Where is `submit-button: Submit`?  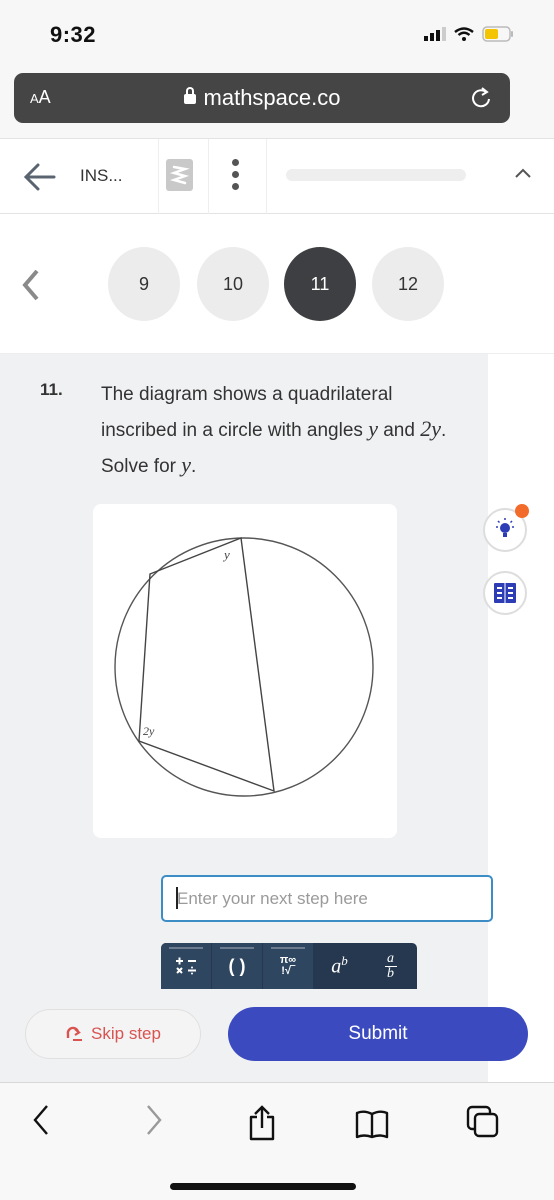
submit-button: Submit is located at coordinates (378, 1034).